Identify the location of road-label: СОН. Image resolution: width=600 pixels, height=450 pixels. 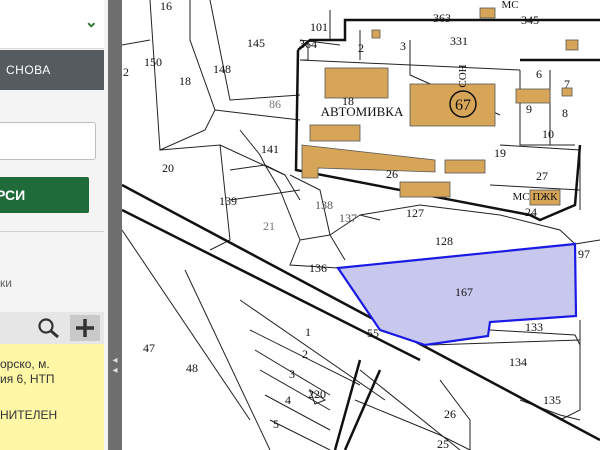
(463, 75).